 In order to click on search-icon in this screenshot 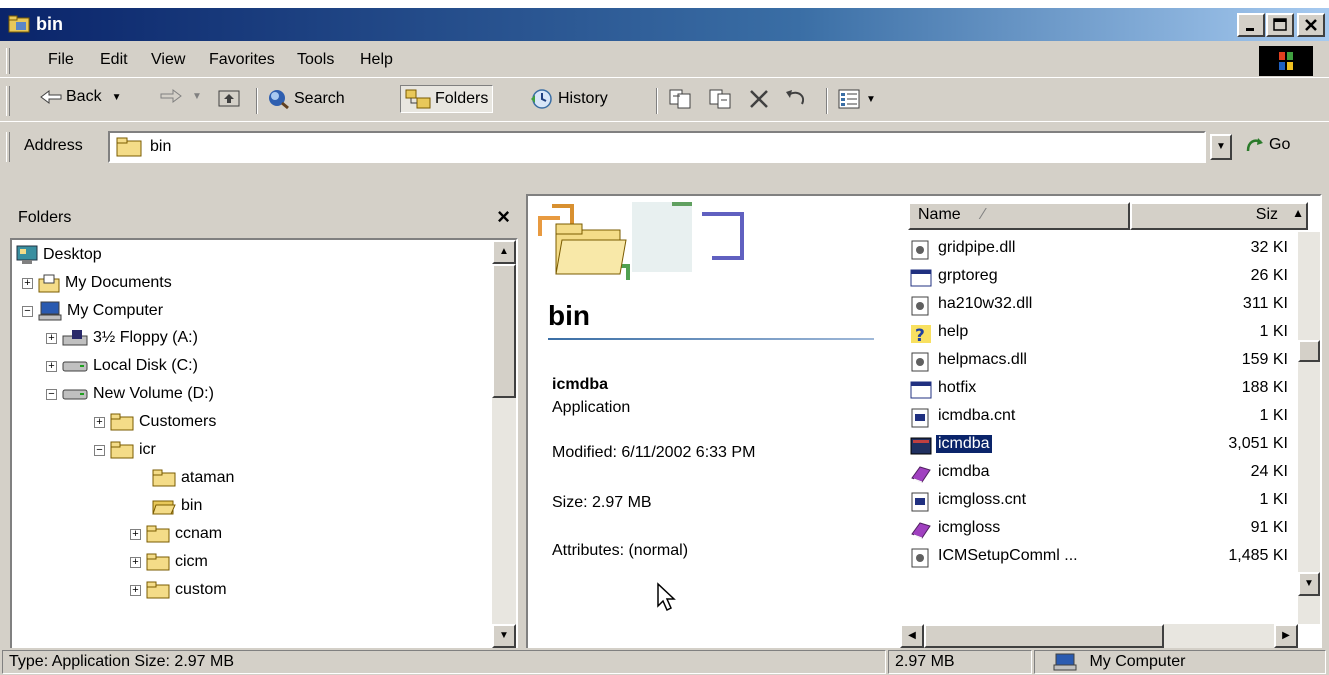, I will do `click(279, 100)`.